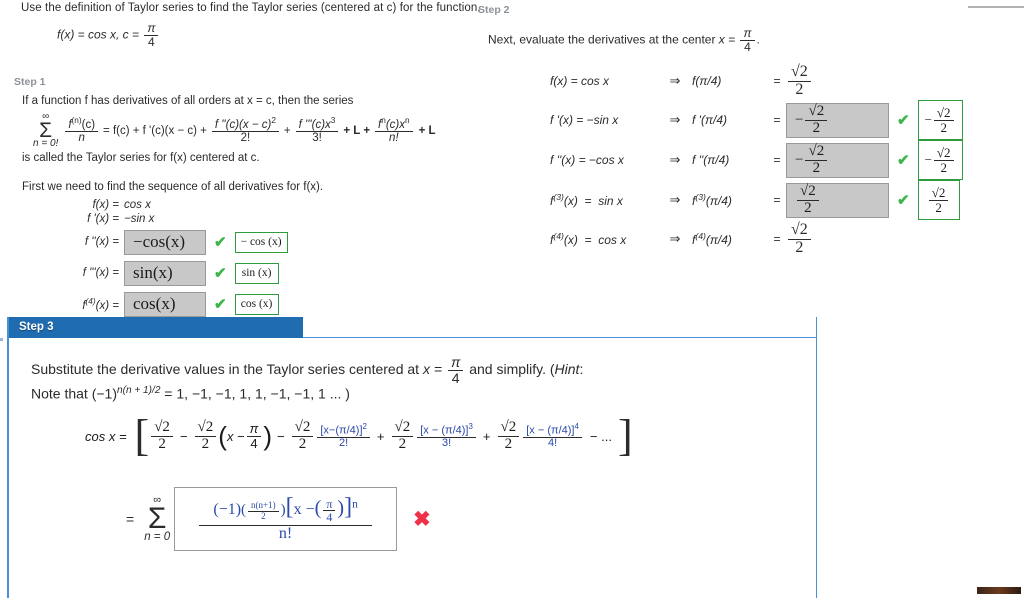  I want to click on summation-operator: ∞ Σ n = 0!, so click(45, 130).